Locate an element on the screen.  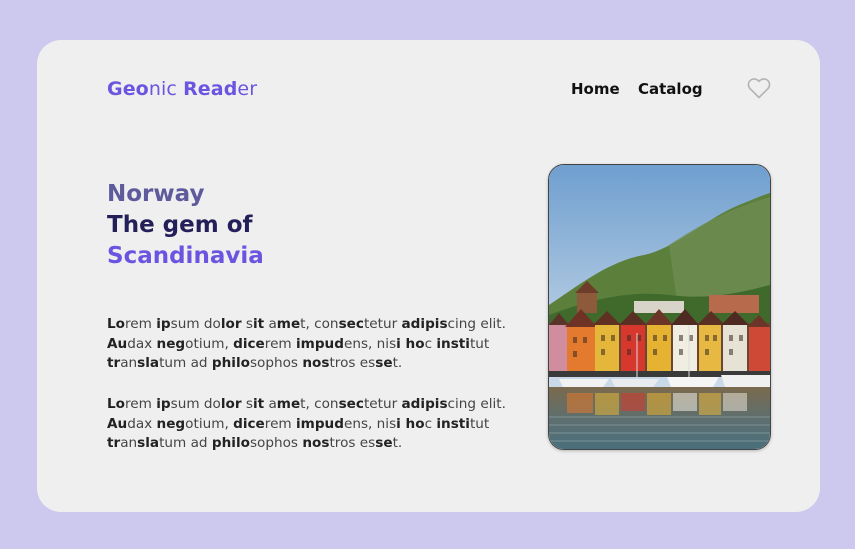
hero-heading: Norway The gem of Scandinavia is located at coordinates (185, 225).